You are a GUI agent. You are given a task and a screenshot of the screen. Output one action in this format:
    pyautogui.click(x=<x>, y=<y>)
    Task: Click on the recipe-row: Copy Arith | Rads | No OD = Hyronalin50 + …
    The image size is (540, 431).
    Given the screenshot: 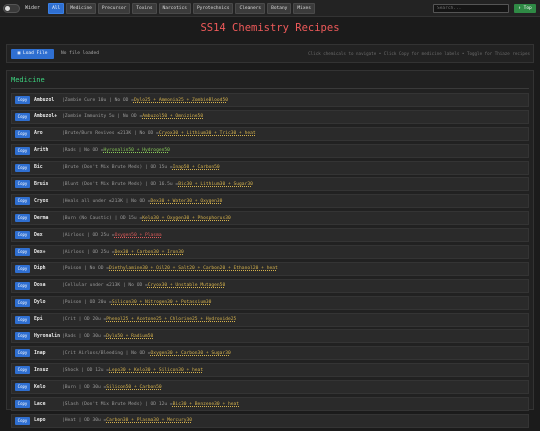 What is the action you would take?
    pyautogui.click(x=270, y=150)
    